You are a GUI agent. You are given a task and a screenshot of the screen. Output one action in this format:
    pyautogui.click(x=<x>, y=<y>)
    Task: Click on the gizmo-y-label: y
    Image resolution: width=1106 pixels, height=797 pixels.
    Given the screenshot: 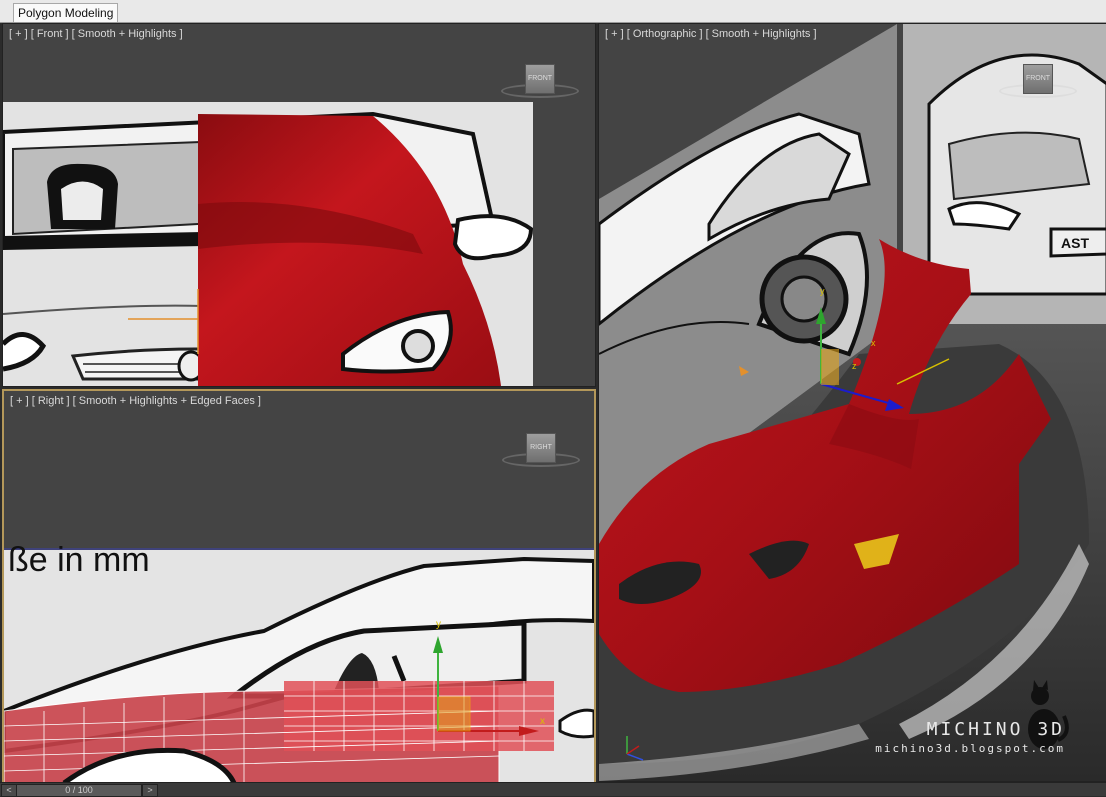 What is the action you would take?
    pyautogui.click(x=438, y=624)
    